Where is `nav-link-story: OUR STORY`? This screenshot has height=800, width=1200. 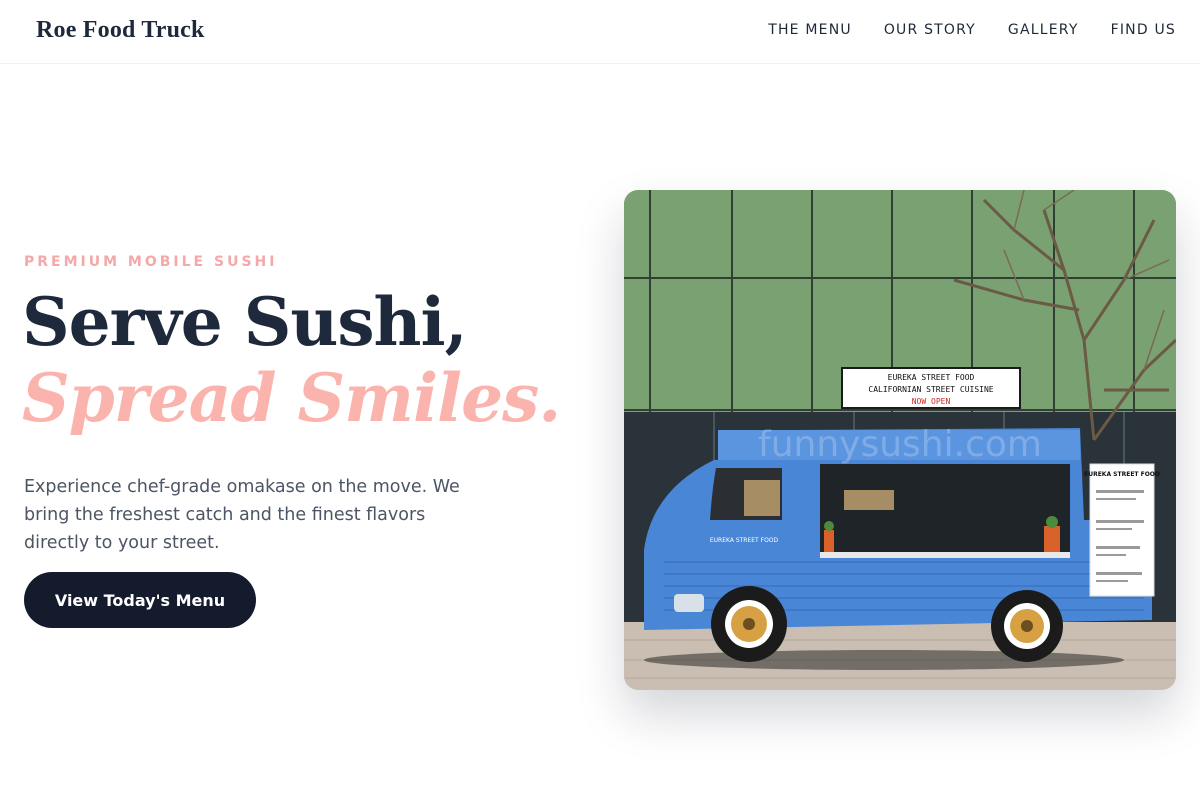 nav-link-story: OUR STORY is located at coordinates (930, 30).